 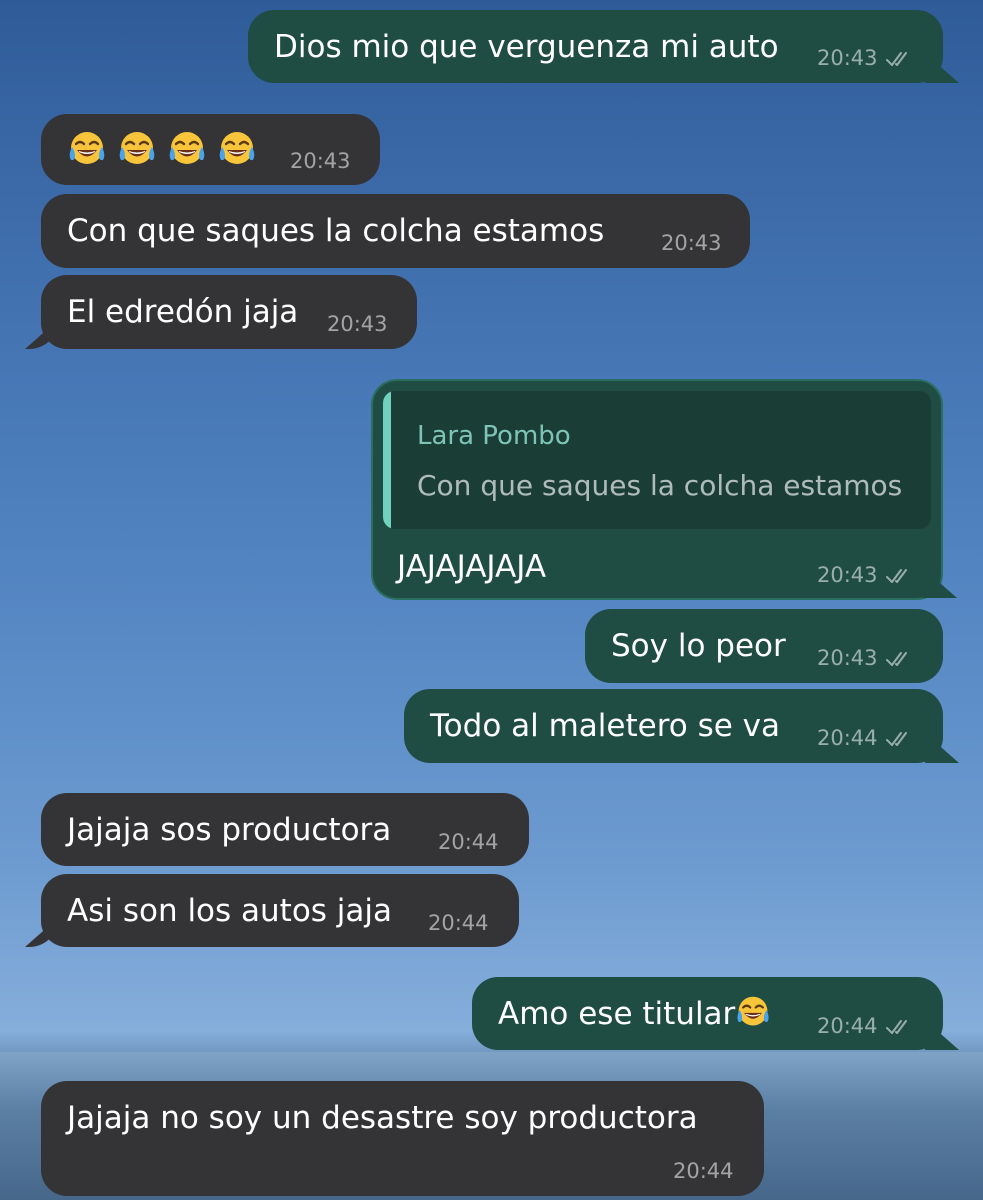 I want to click on message-text: Con que saques la colcha estamos, so click(x=336, y=231).